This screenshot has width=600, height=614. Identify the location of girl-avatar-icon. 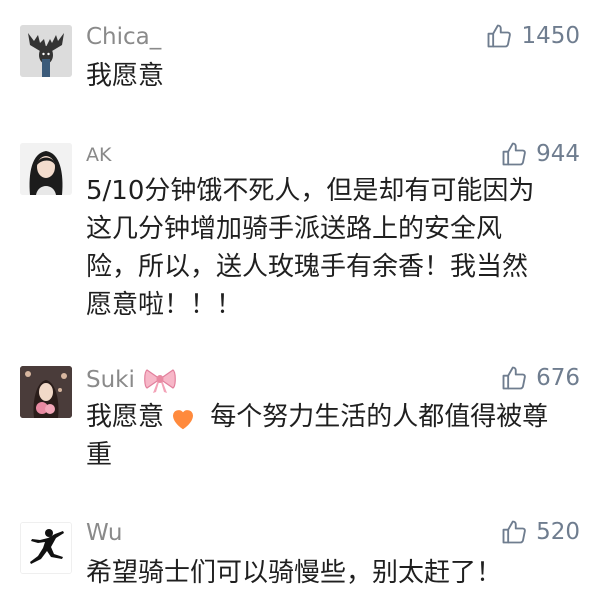
(46, 169).